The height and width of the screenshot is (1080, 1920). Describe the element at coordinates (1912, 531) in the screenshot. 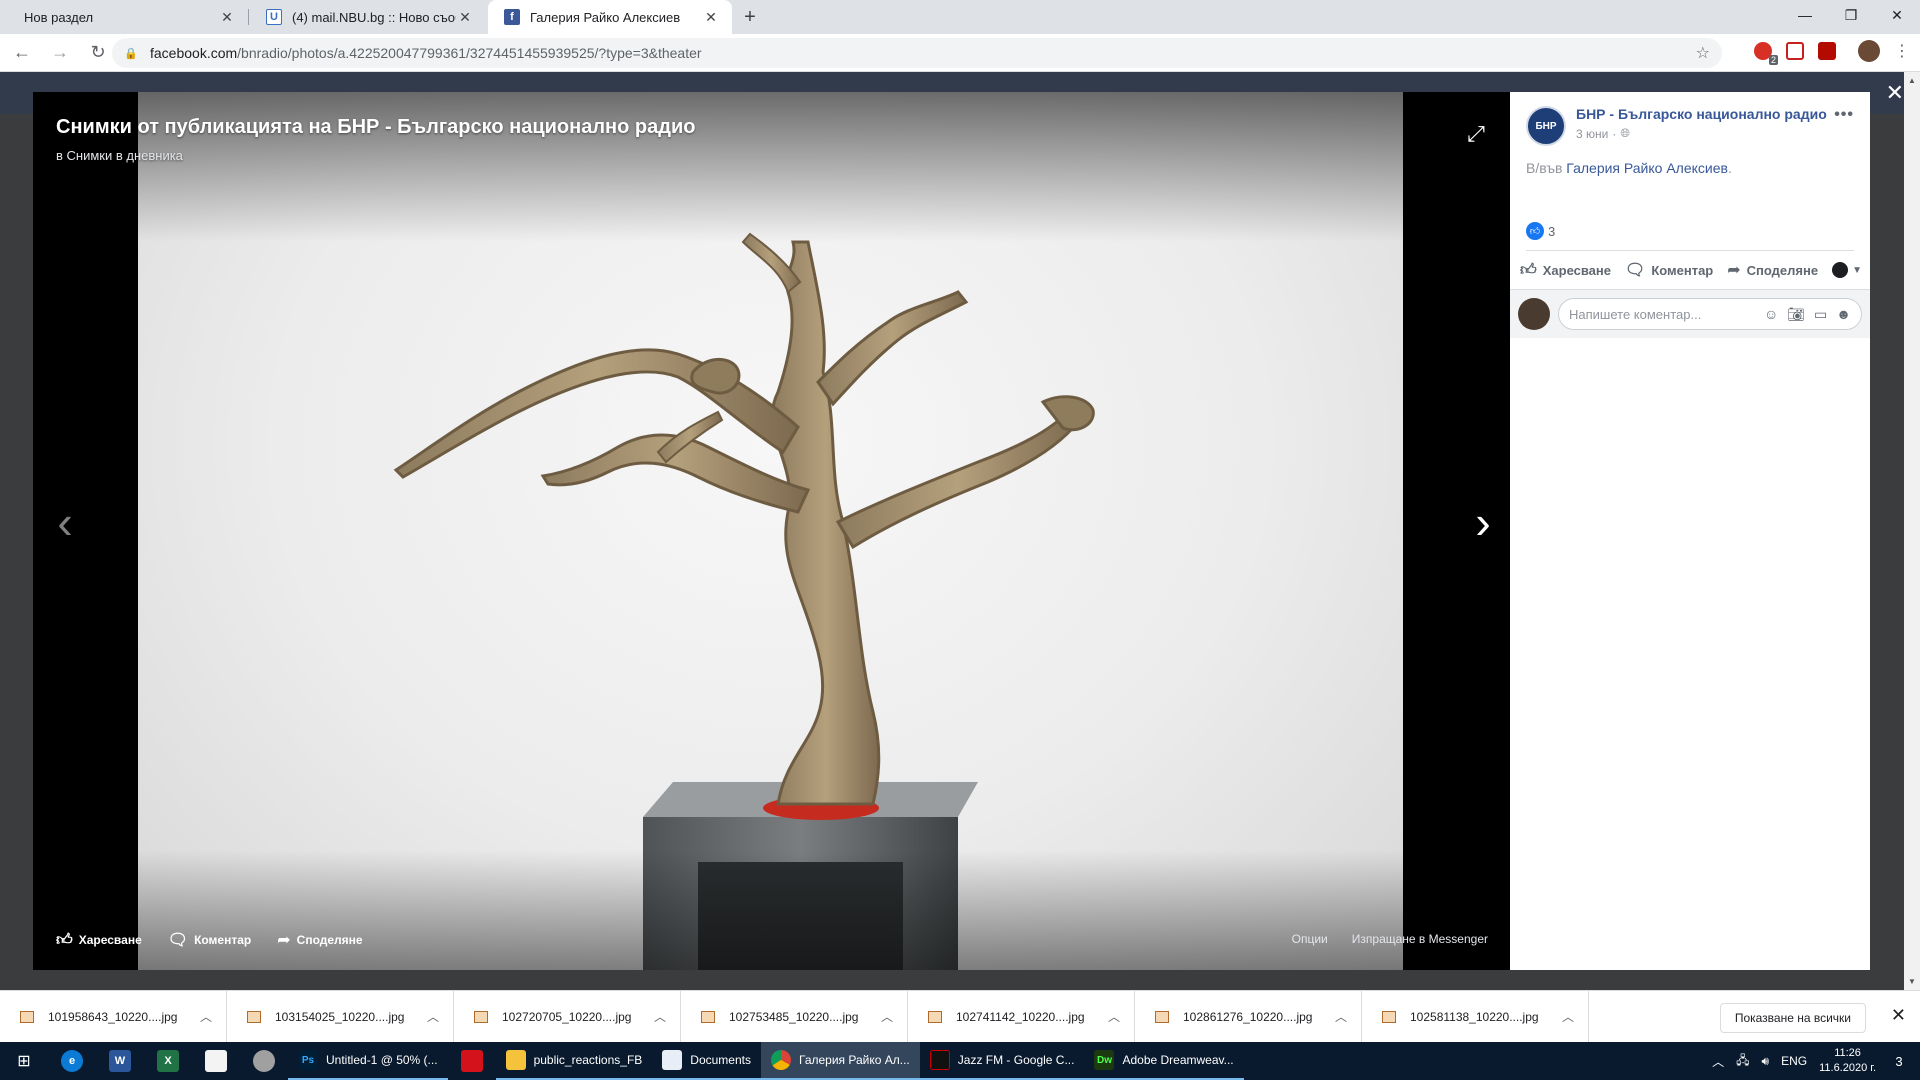

I see `page-scrollbar: ▲ ▼` at that location.